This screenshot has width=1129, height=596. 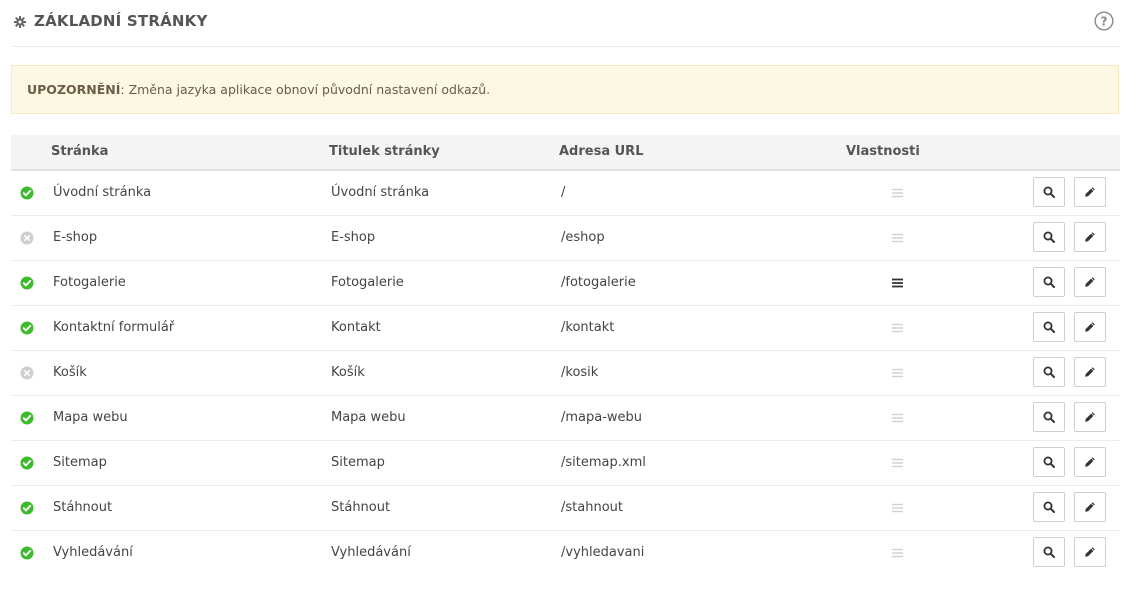 What do you see at coordinates (20, 22) in the screenshot?
I see `gear-icon` at bounding box center [20, 22].